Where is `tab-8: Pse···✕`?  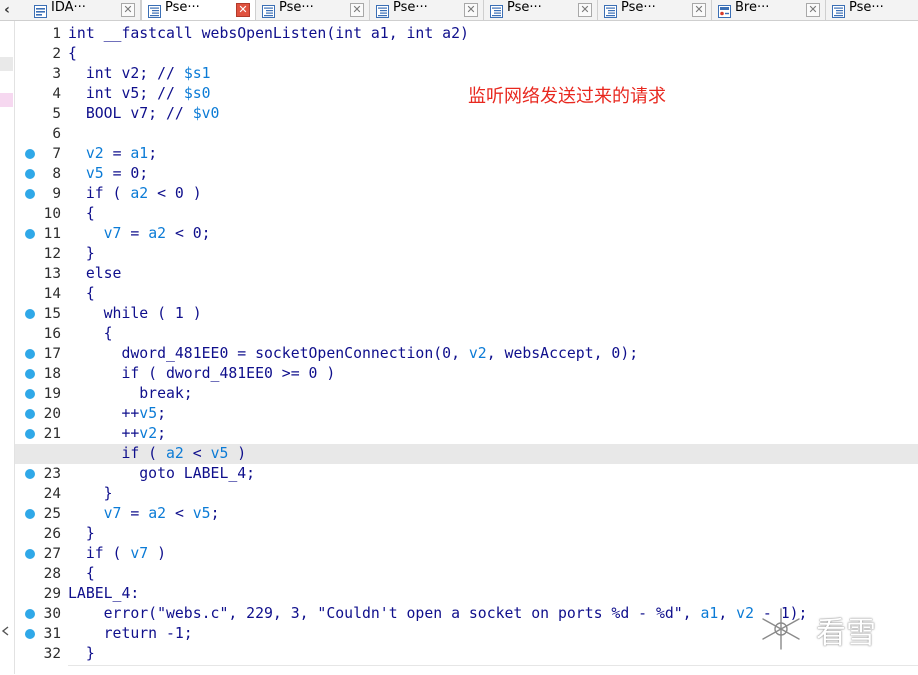
tab-8: Pse···✕ is located at coordinates (872, 10).